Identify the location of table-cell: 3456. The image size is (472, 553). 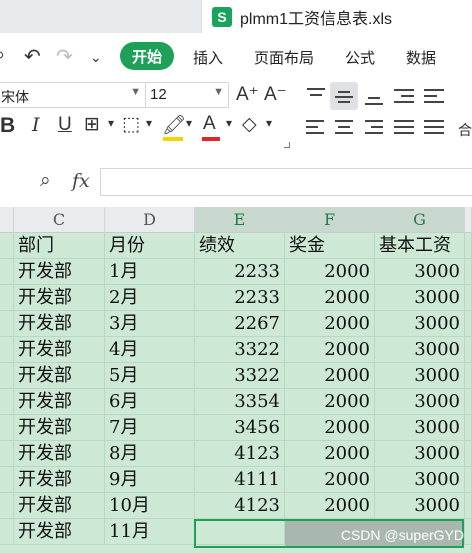
(240, 428).